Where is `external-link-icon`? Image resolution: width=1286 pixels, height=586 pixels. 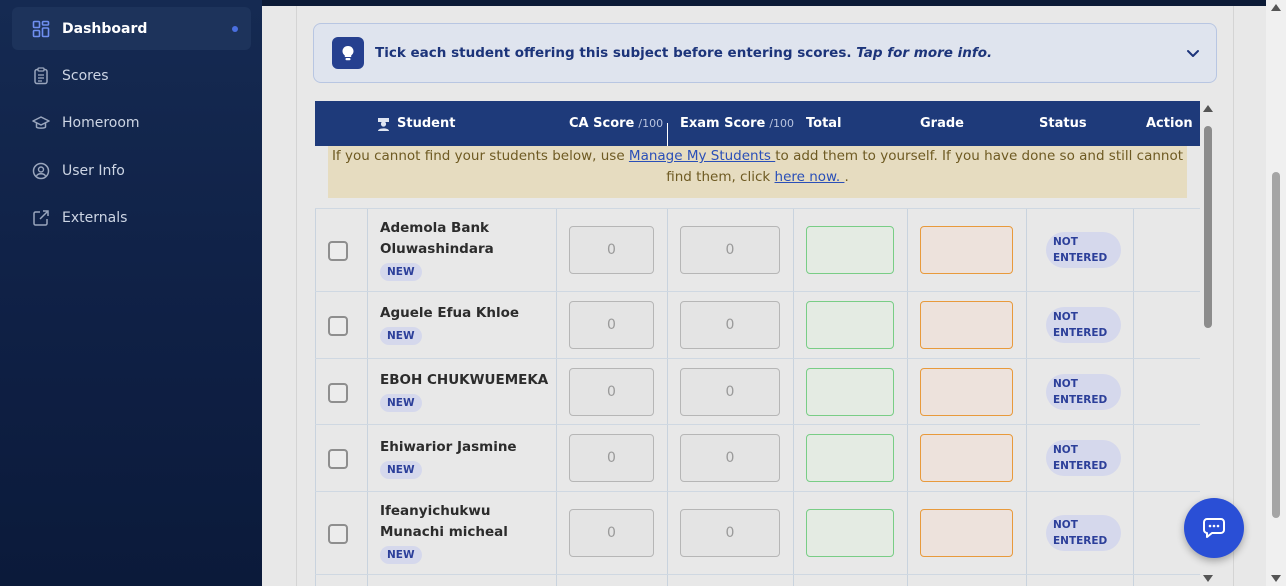
external-link-icon is located at coordinates (41, 218).